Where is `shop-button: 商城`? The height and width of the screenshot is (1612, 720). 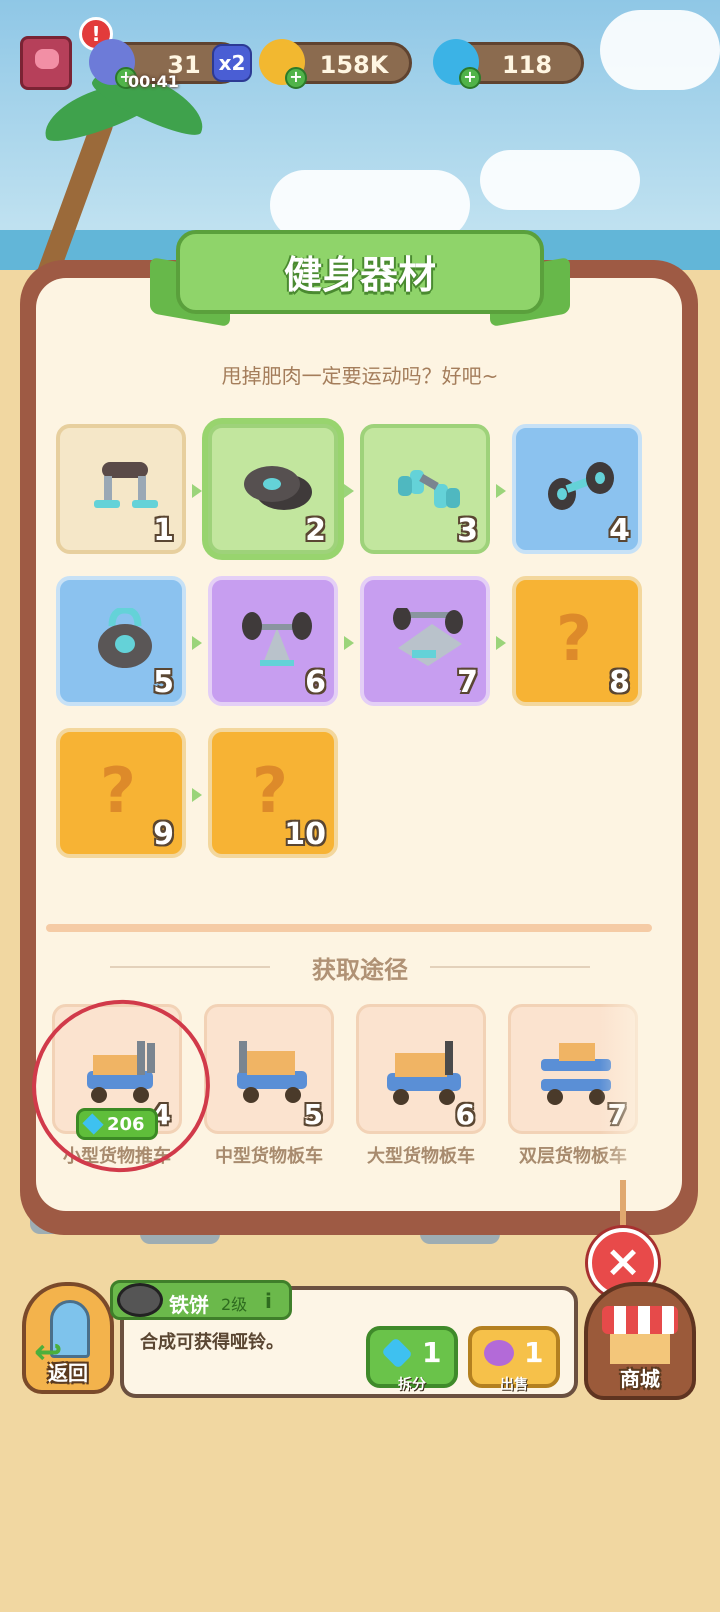
shop-button: 商城 is located at coordinates (640, 1341).